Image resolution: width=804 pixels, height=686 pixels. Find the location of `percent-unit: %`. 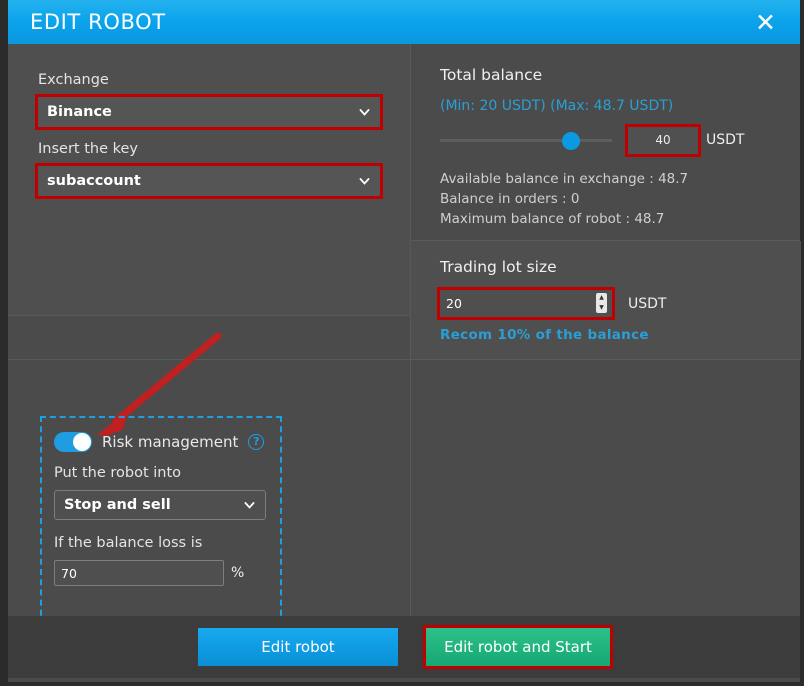

percent-unit: % is located at coordinates (238, 573).